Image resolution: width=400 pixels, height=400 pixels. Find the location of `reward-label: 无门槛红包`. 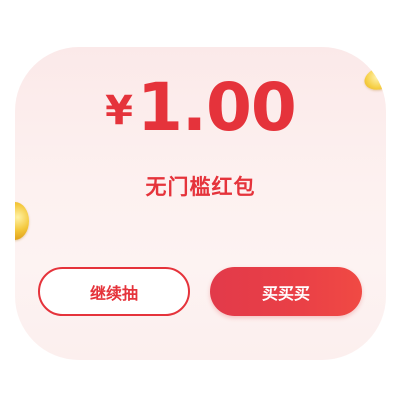

reward-label: 无门槛红包 is located at coordinates (200, 187).